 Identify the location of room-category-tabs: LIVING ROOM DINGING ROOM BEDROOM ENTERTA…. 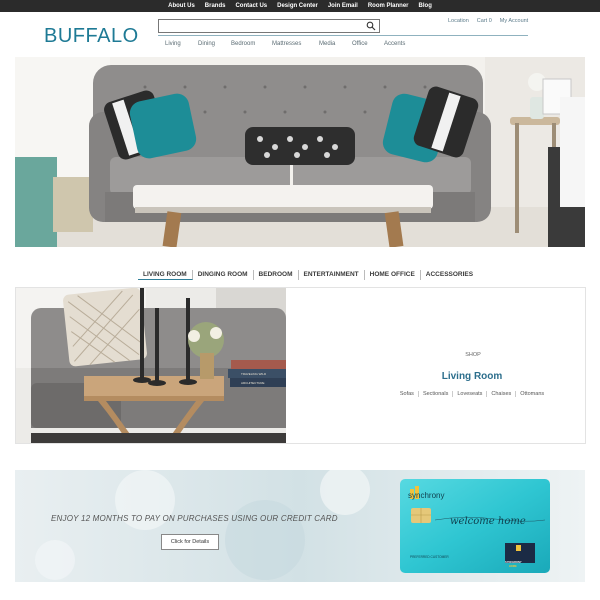
(308, 275).